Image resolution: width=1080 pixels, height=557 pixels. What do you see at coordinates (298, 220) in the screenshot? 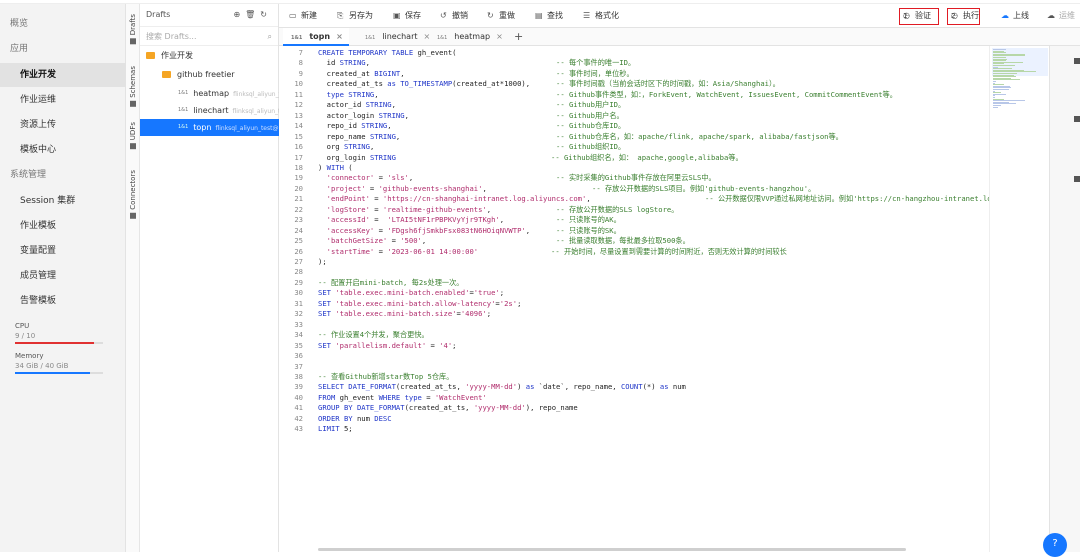
I see `line-number: 23` at bounding box center [298, 220].